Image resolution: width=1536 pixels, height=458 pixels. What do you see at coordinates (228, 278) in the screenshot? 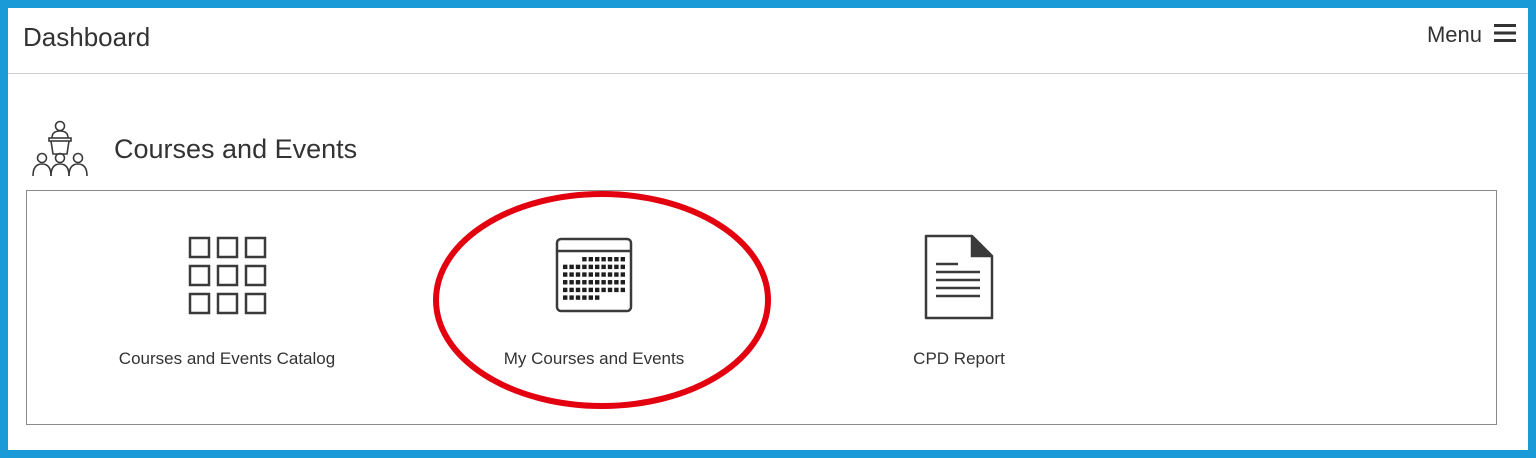
I see `grid-icon` at bounding box center [228, 278].